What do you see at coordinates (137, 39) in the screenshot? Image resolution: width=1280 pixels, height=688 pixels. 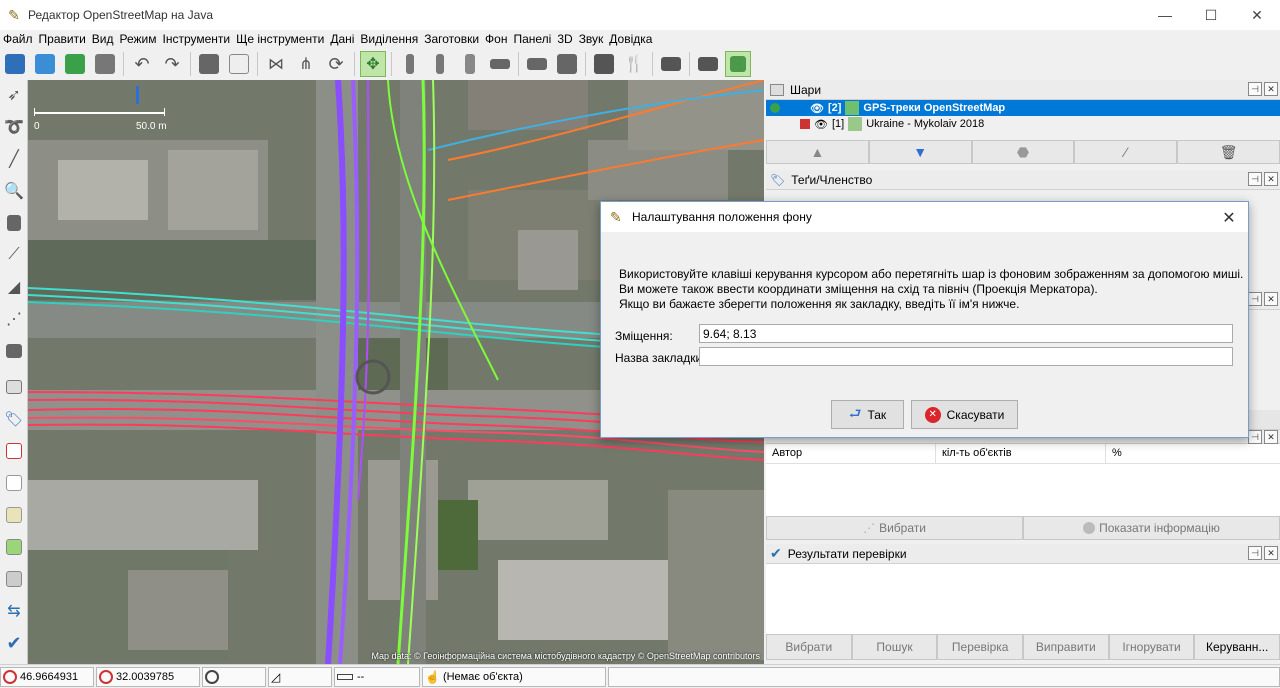 I see `menu-mode: Режим` at bounding box center [137, 39].